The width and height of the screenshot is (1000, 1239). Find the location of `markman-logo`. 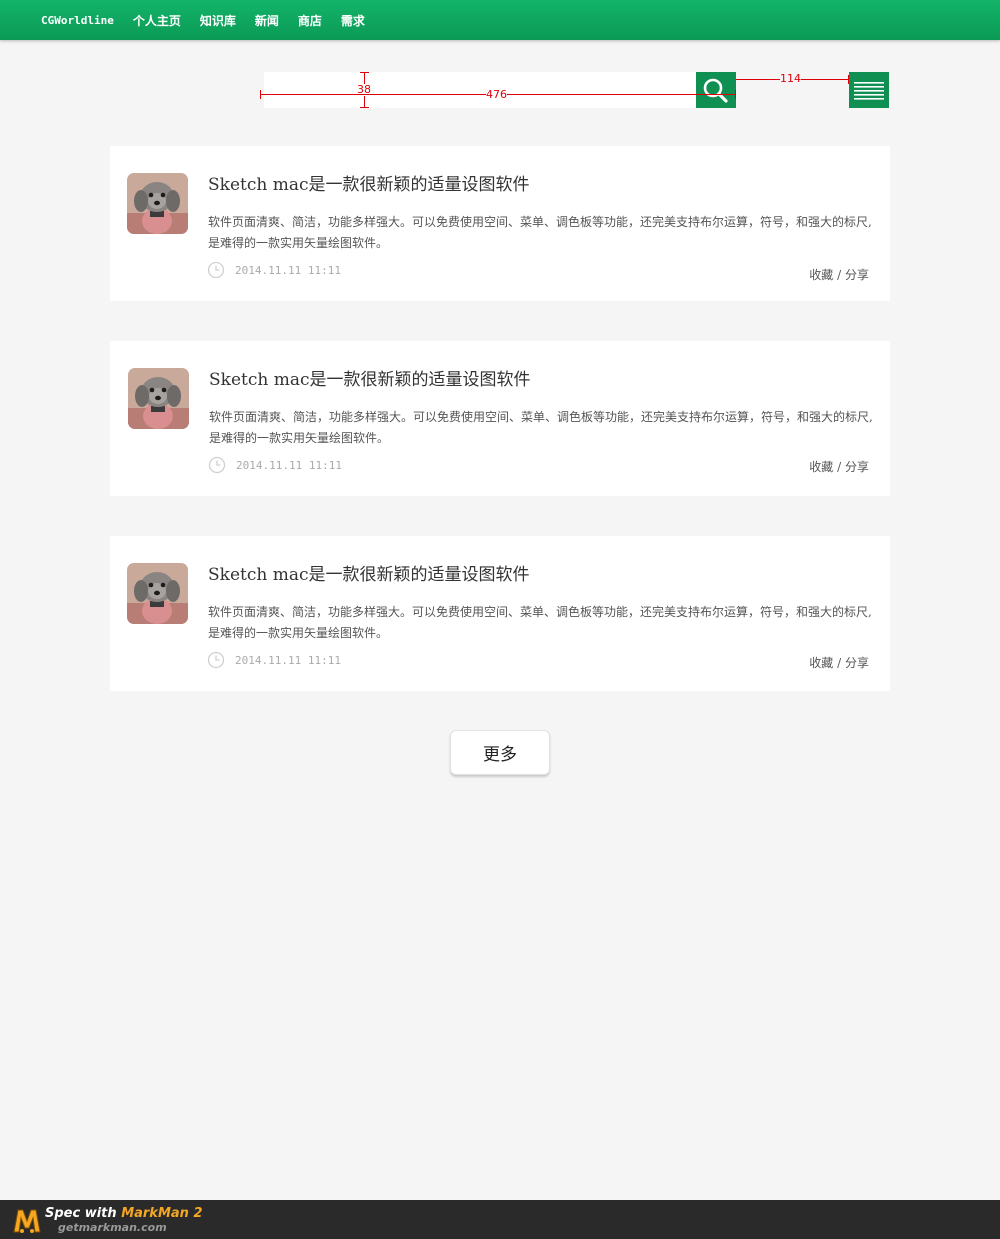

markman-logo is located at coordinates (27, 1221).